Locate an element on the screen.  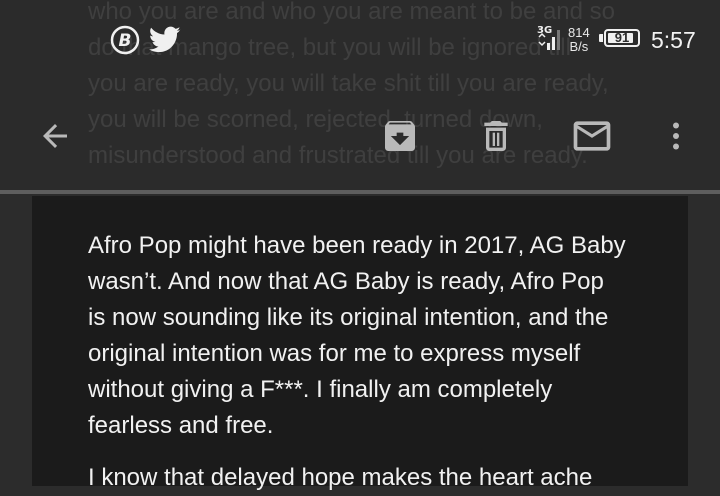
clock: 5:57 is located at coordinates (673, 40).